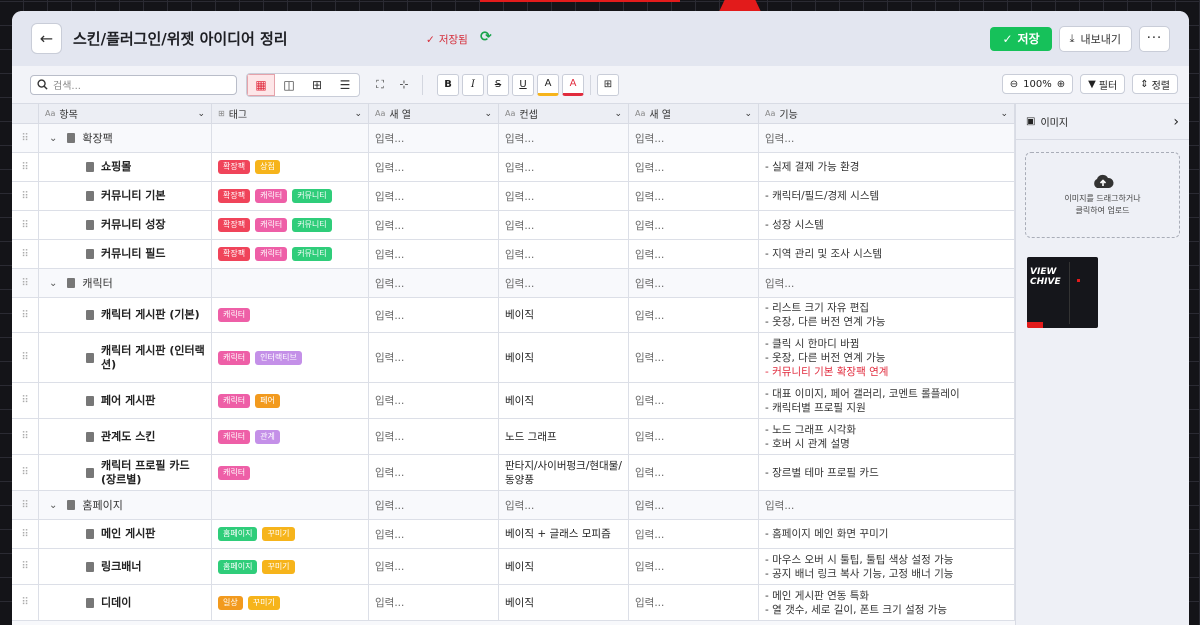 The width and height of the screenshot is (1200, 625). What do you see at coordinates (290, 400) in the screenshot?
I see `tags-cell: 캐릭터 페어` at bounding box center [290, 400].